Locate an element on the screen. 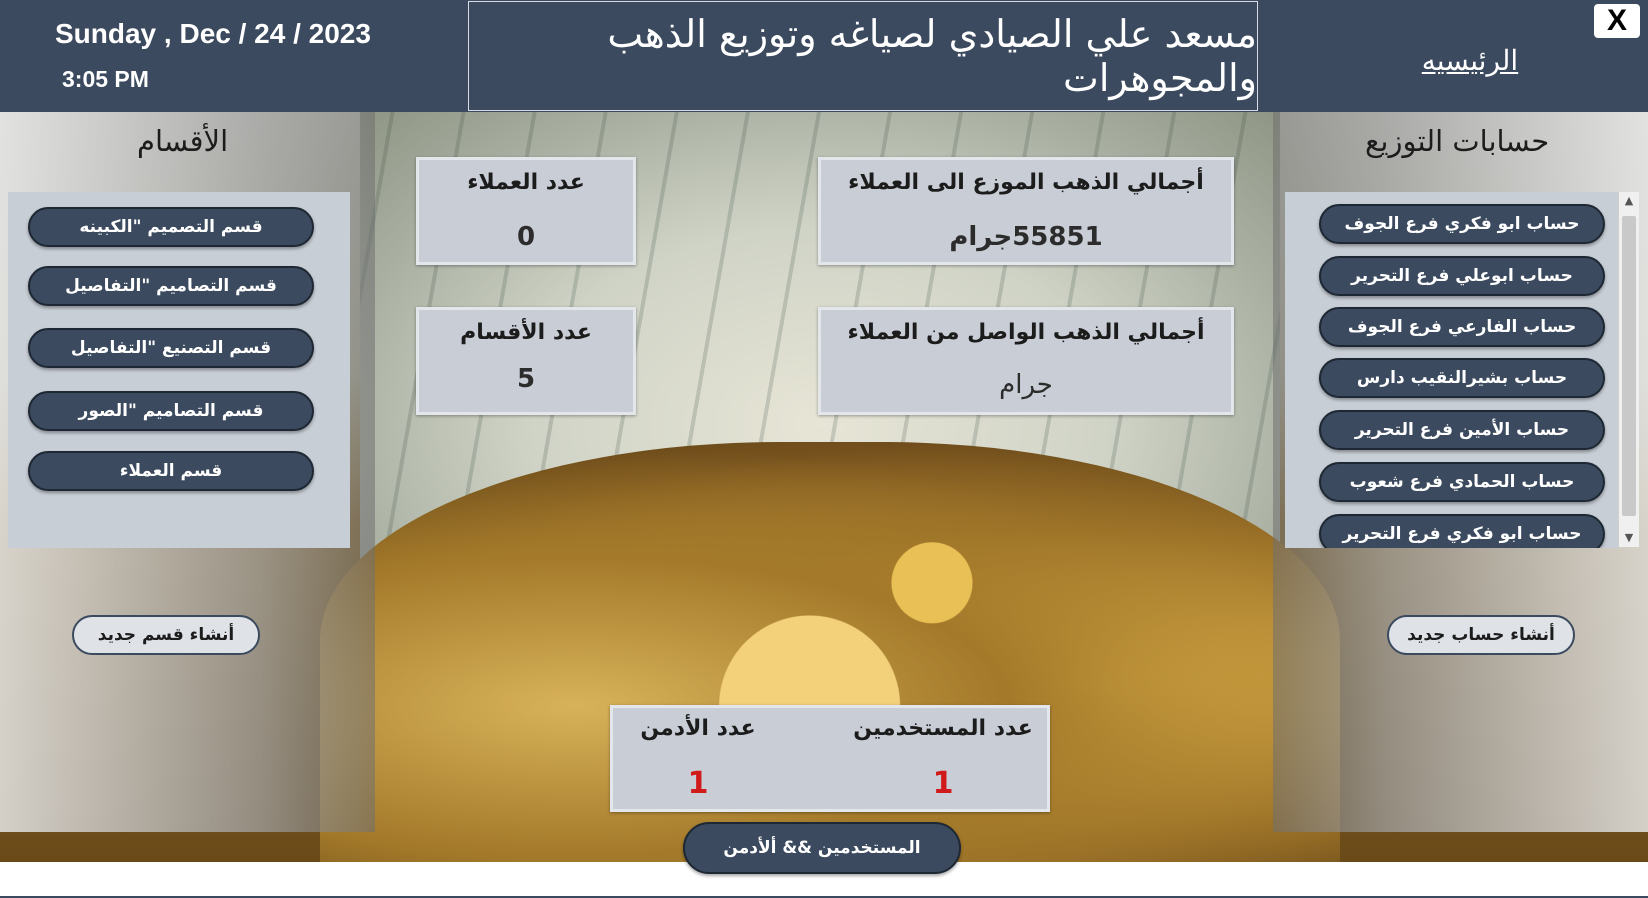 This screenshot has height=898, width=1648. close-button: X is located at coordinates (1617, 21).